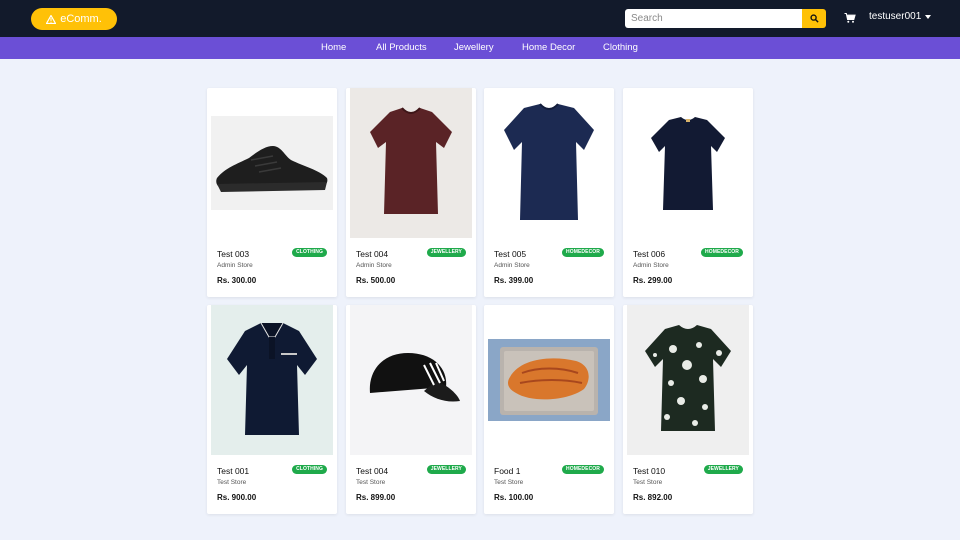  What do you see at coordinates (649, 471) in the screenshot?
I see `product-title: Test 010` at bounding box center [649, 471].